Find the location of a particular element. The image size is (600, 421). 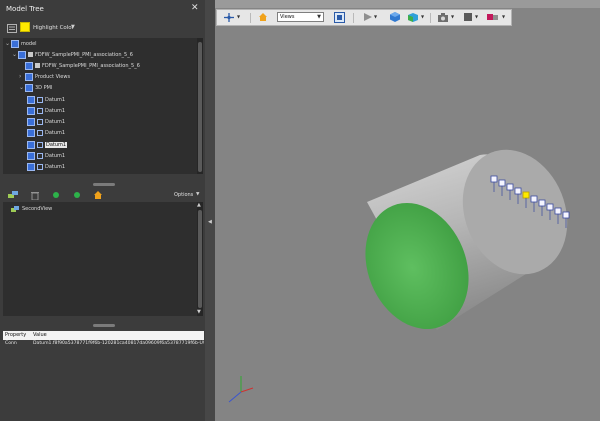

view-icon is located at coordinates (15, 208).